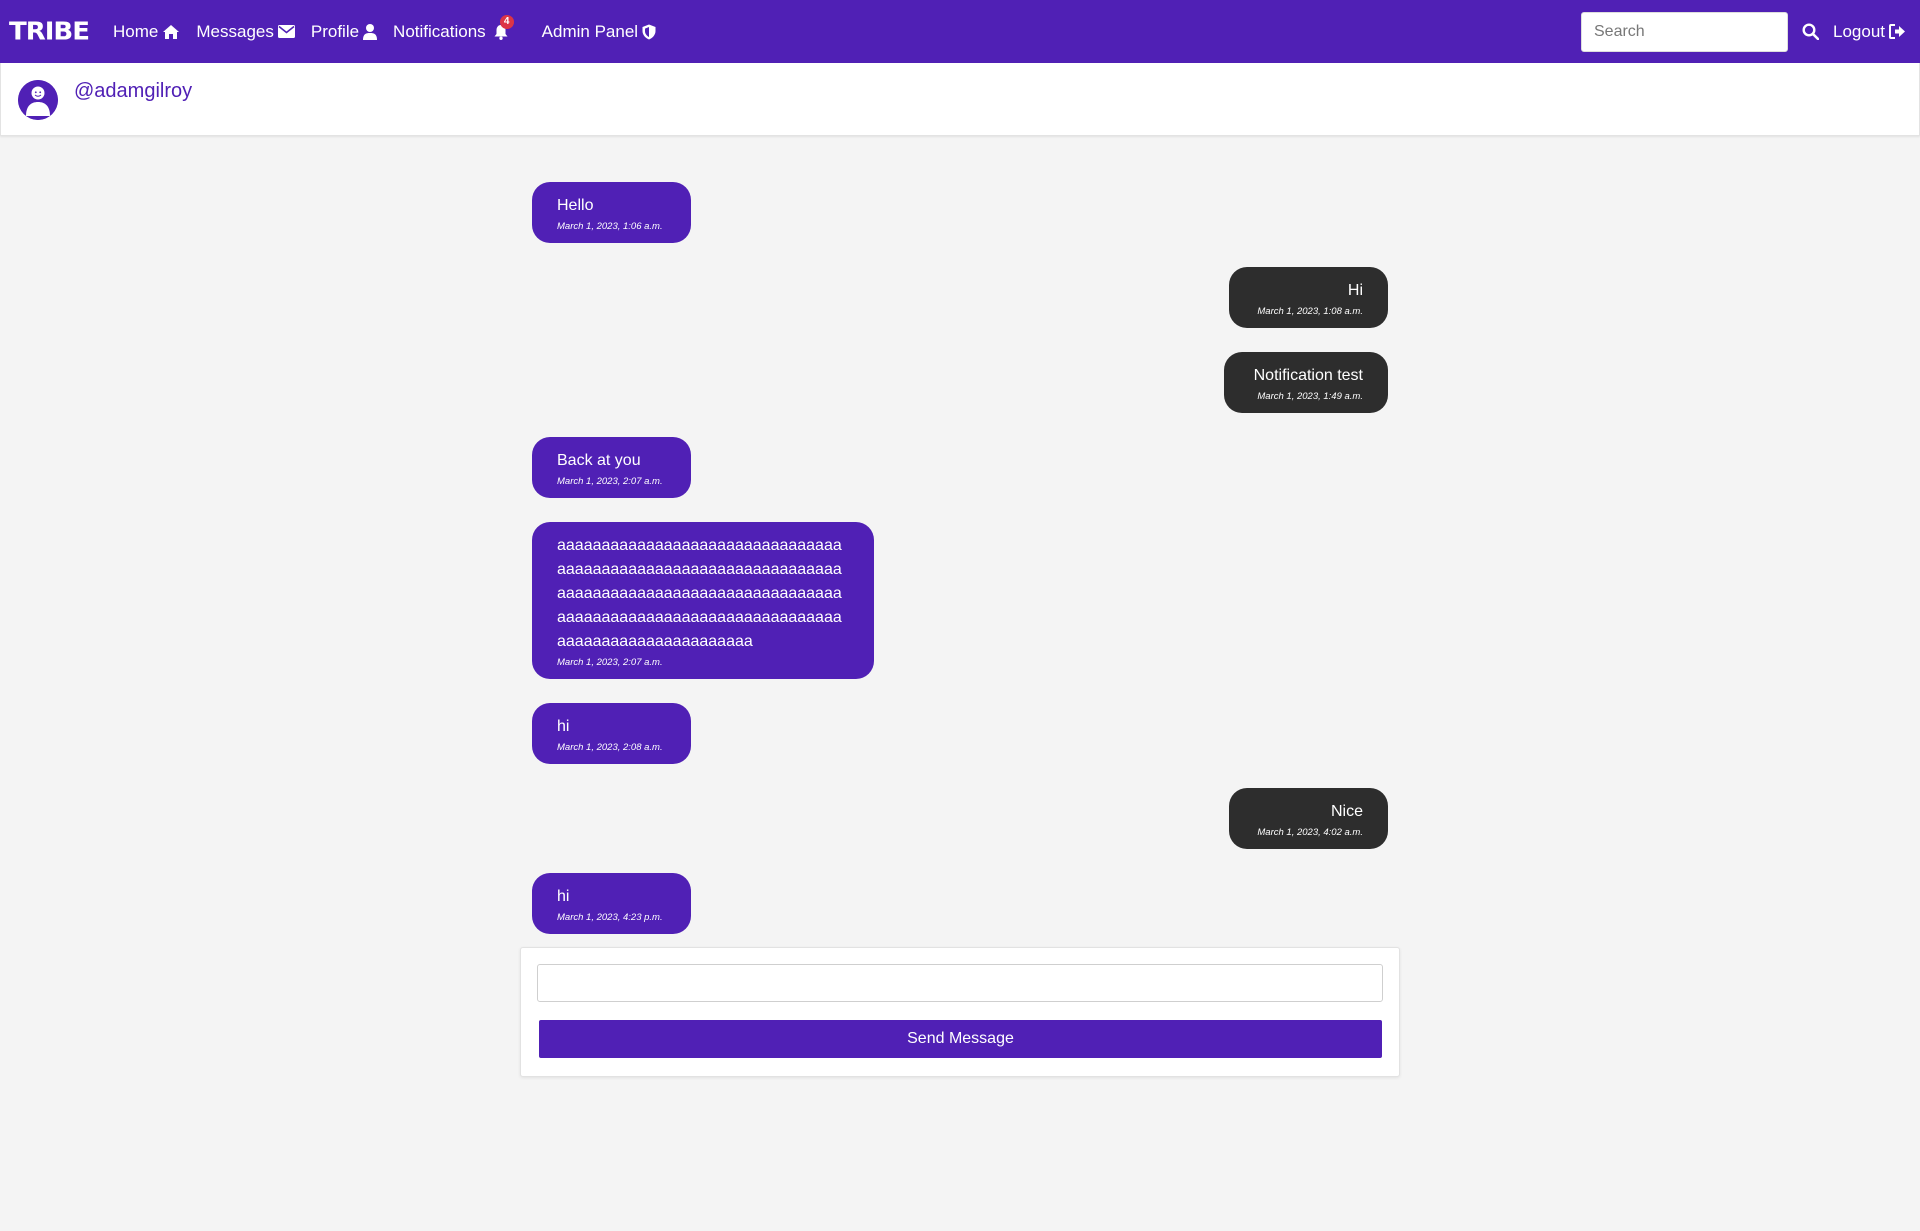 The image size is (1920, 1231). Describe the element at coordinates (49, 31) in the screenshot. I see `brand-logo: TRIBE` at that location.